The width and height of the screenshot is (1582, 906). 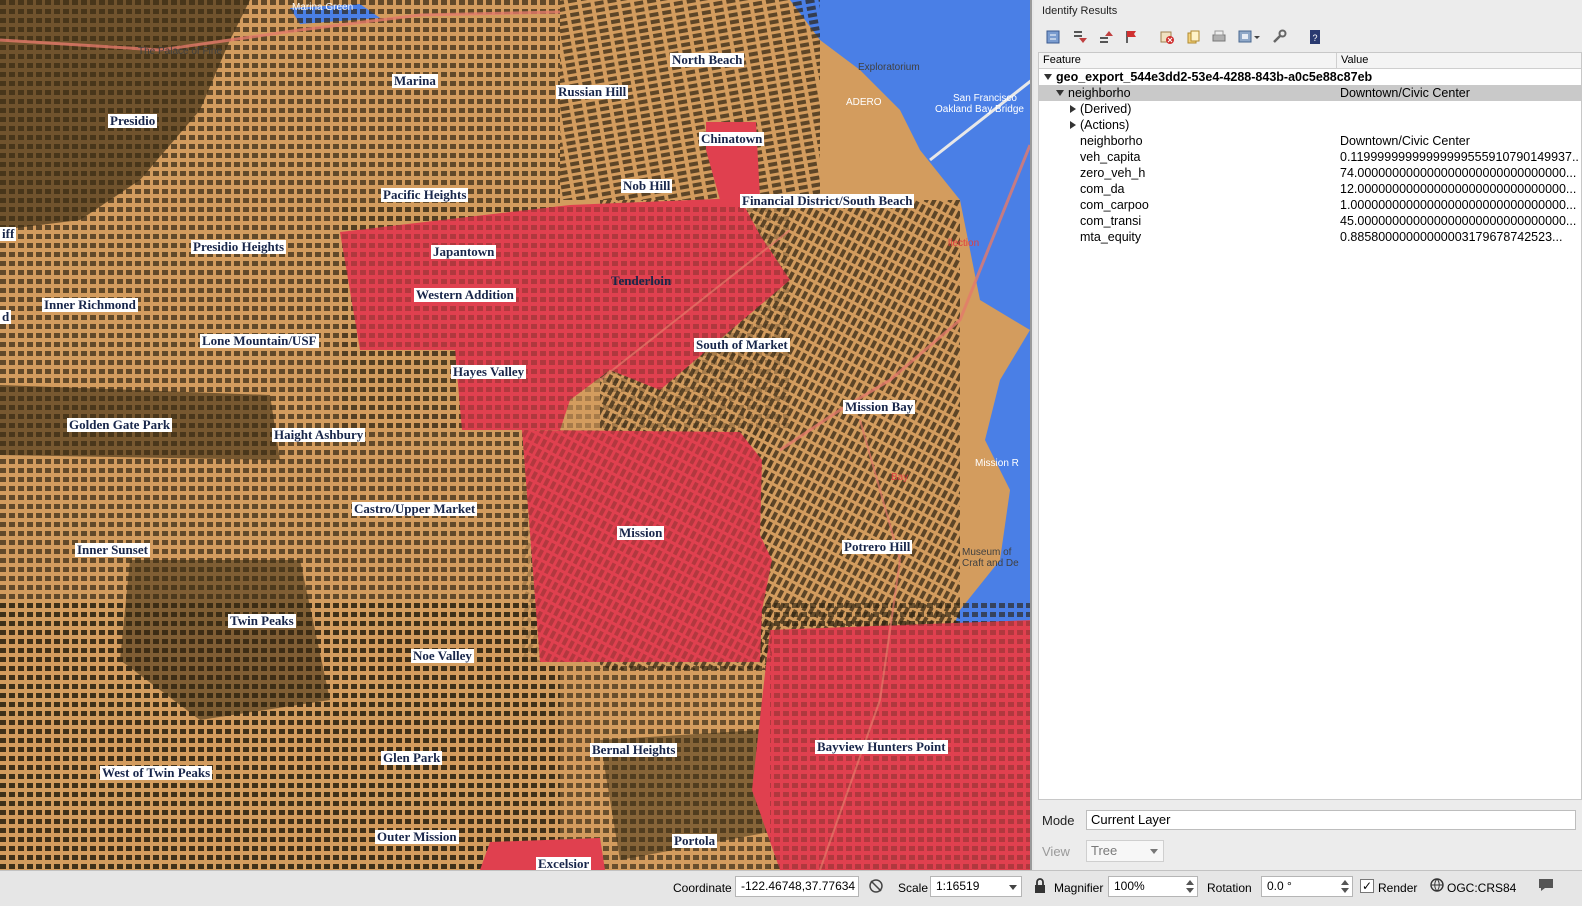 I want to click on label-tenderloin: Tenderloin, so click(x=641, y=280).